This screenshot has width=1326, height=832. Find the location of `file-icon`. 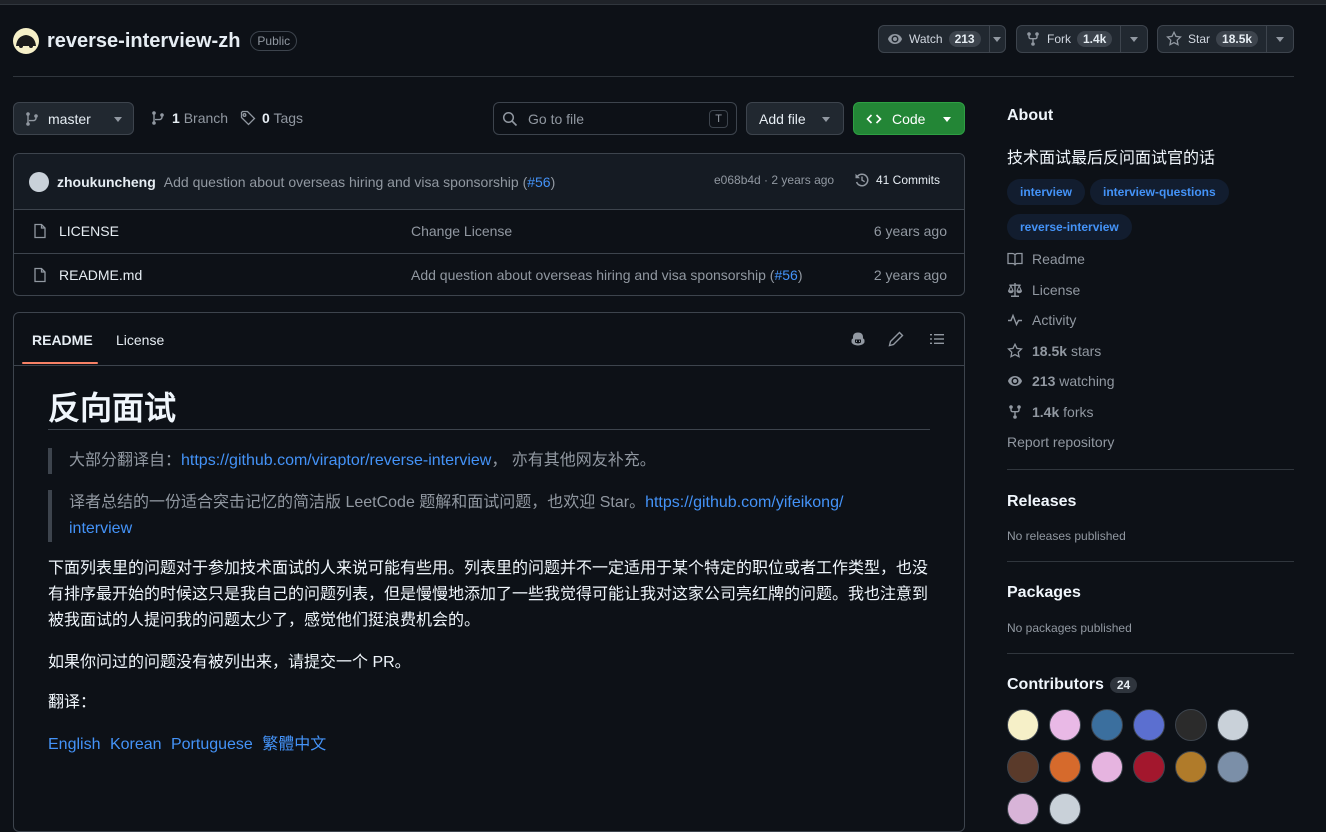

file-icon is located at coordinates (40, 231).